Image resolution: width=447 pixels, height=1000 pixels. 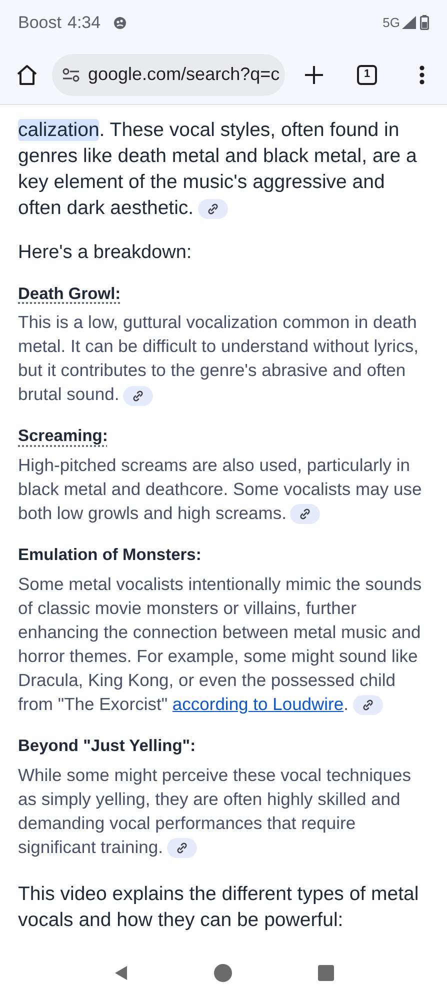 What do you see at coordinates (326, 972) in the screenshot?
I see `recents-icon` at bounding box center [326, 972].